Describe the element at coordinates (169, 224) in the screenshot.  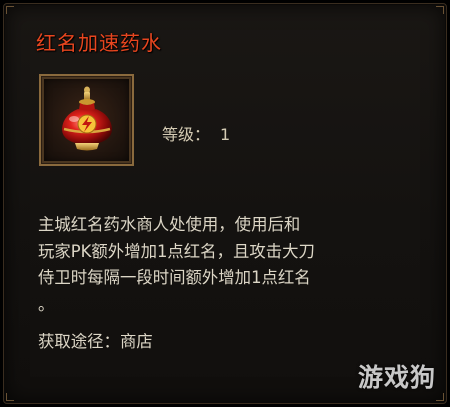
I see `description-line: 主城红名药水商人处使用，使用后和` at that location.